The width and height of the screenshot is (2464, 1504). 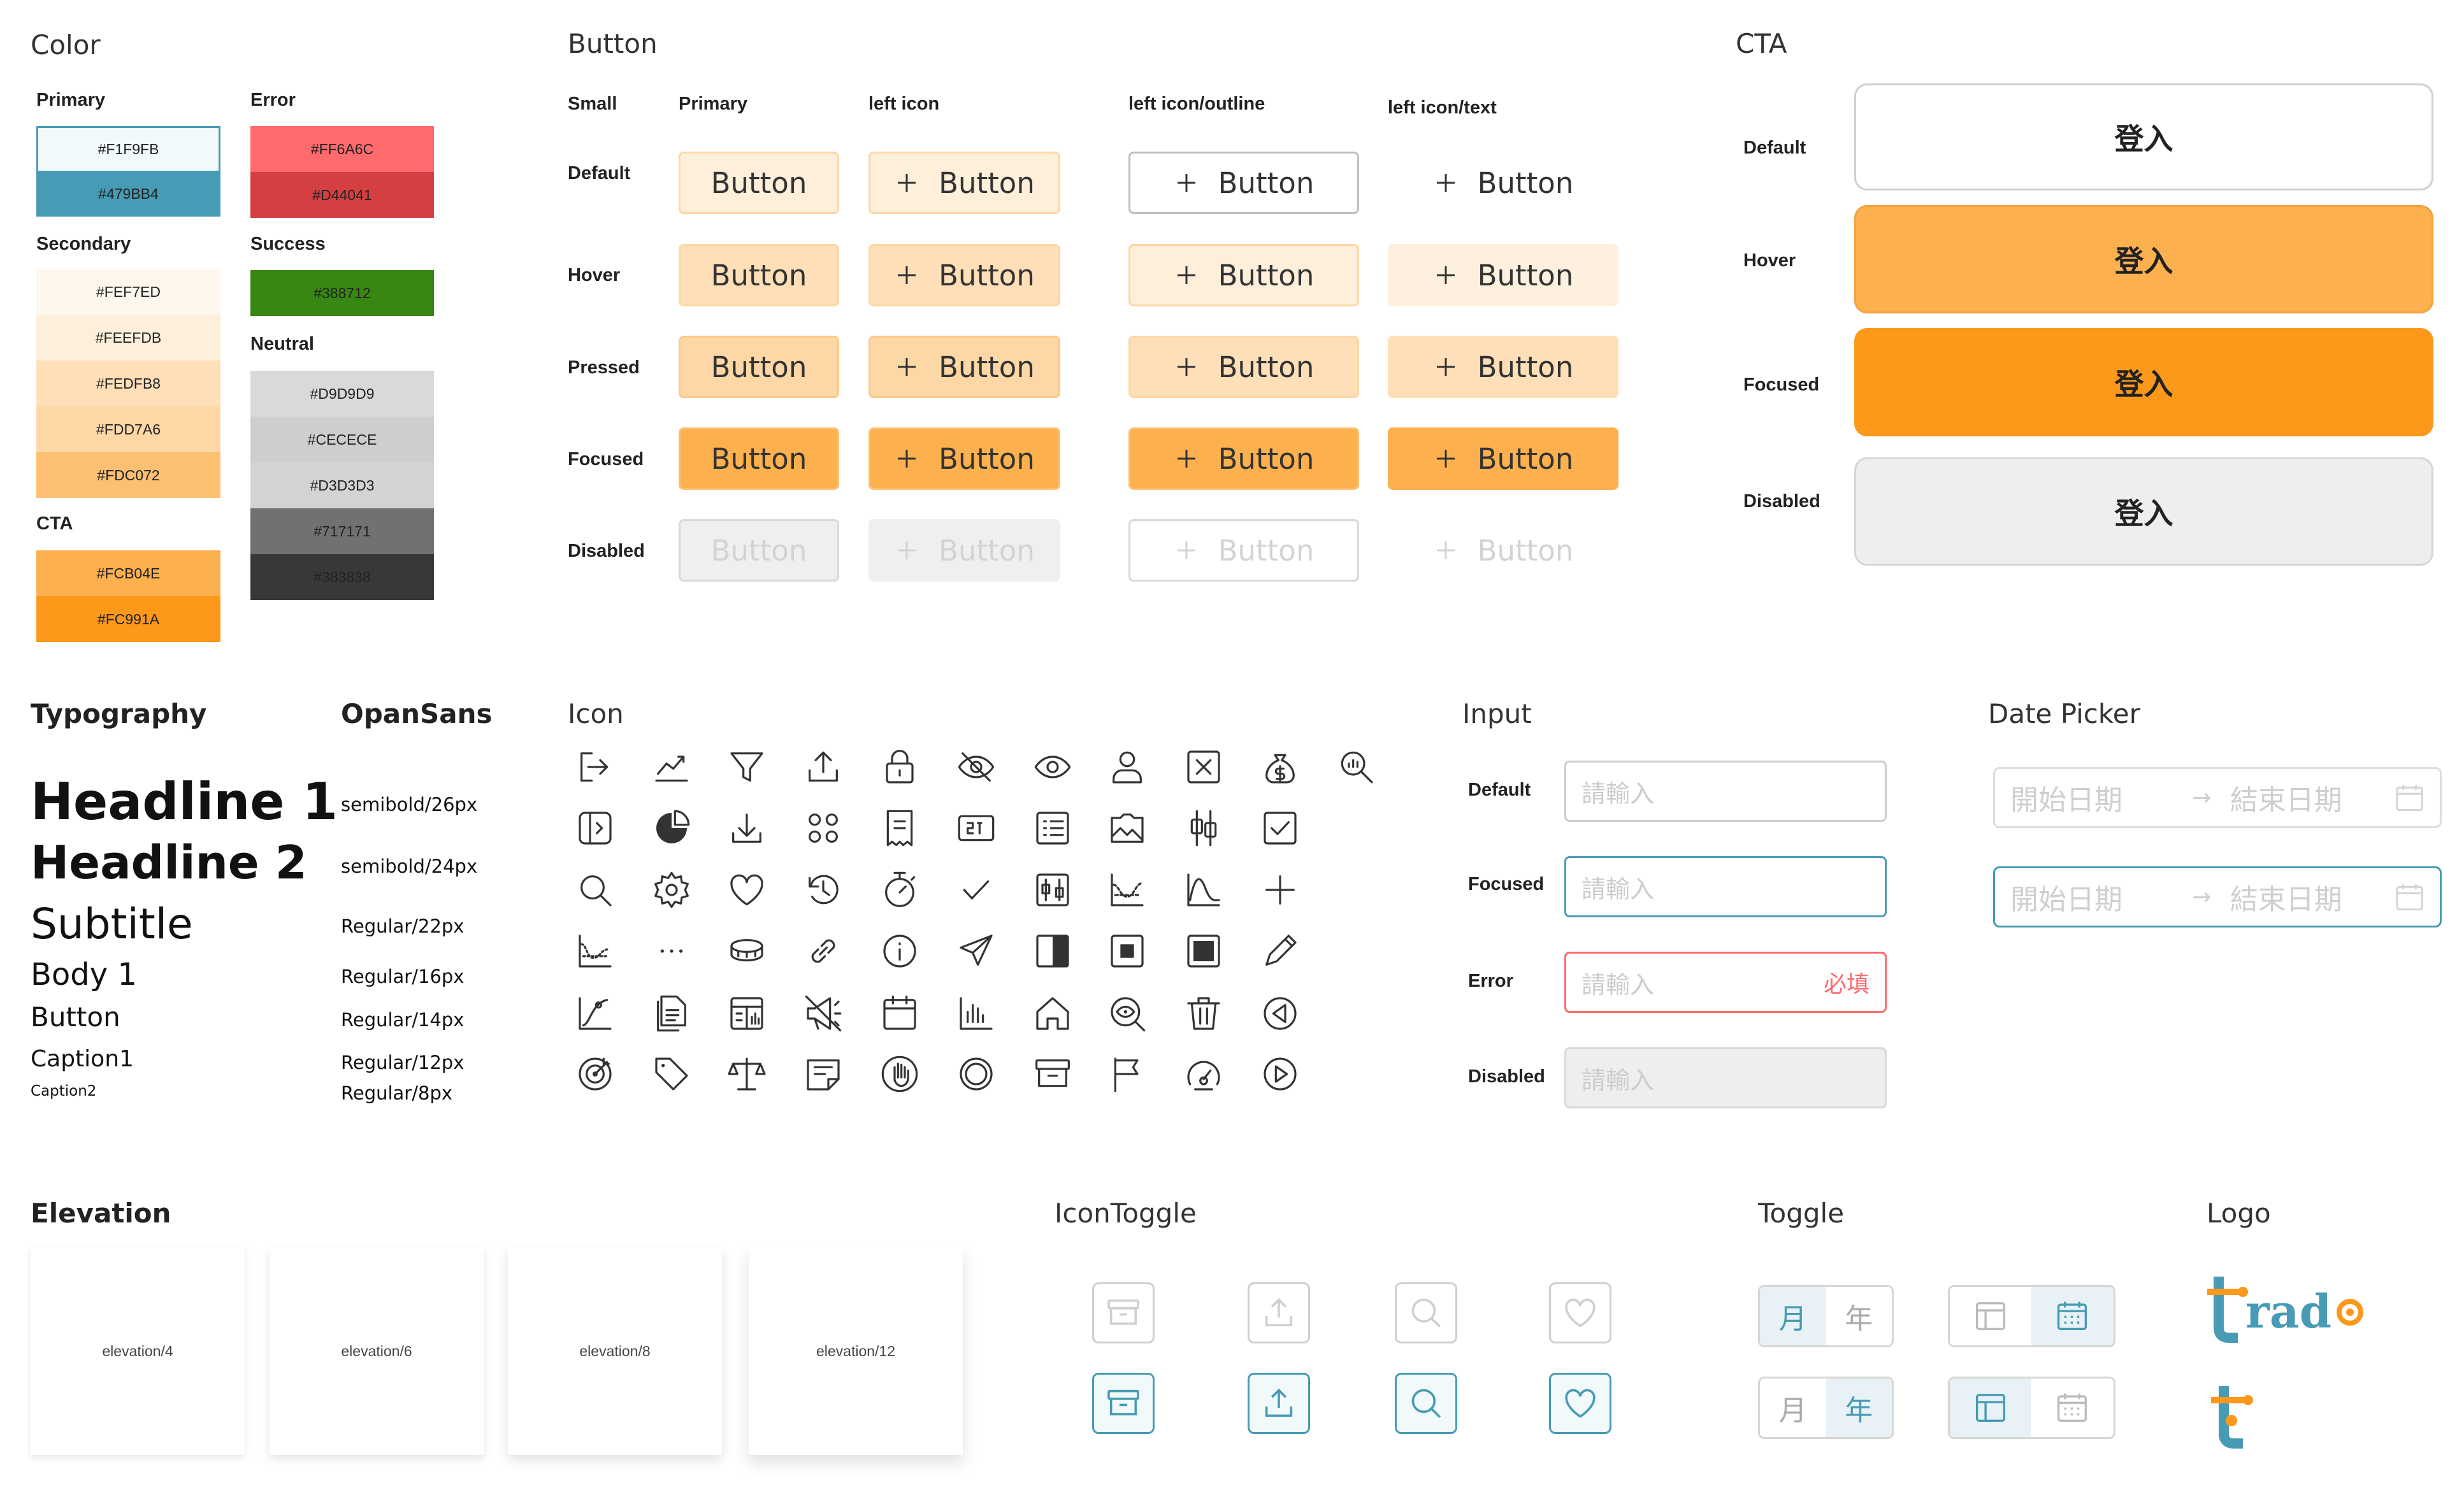 What do you see at coordinates (746, 1013) in the screenshot?
I see `table-icon` at bounding box center [746, 1013].